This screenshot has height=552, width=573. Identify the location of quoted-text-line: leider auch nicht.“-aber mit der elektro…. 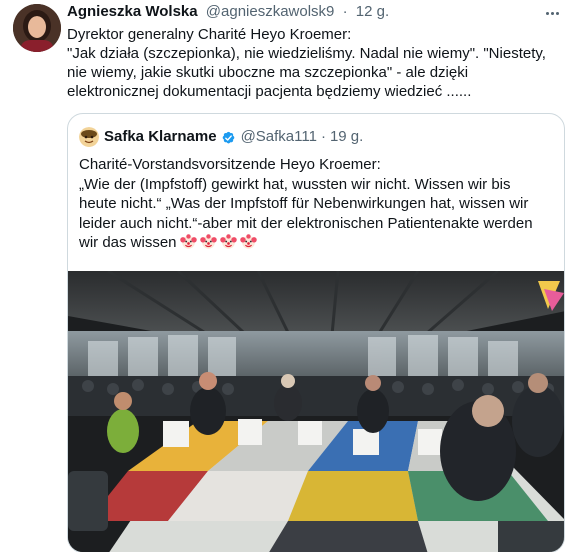
(306, 223).